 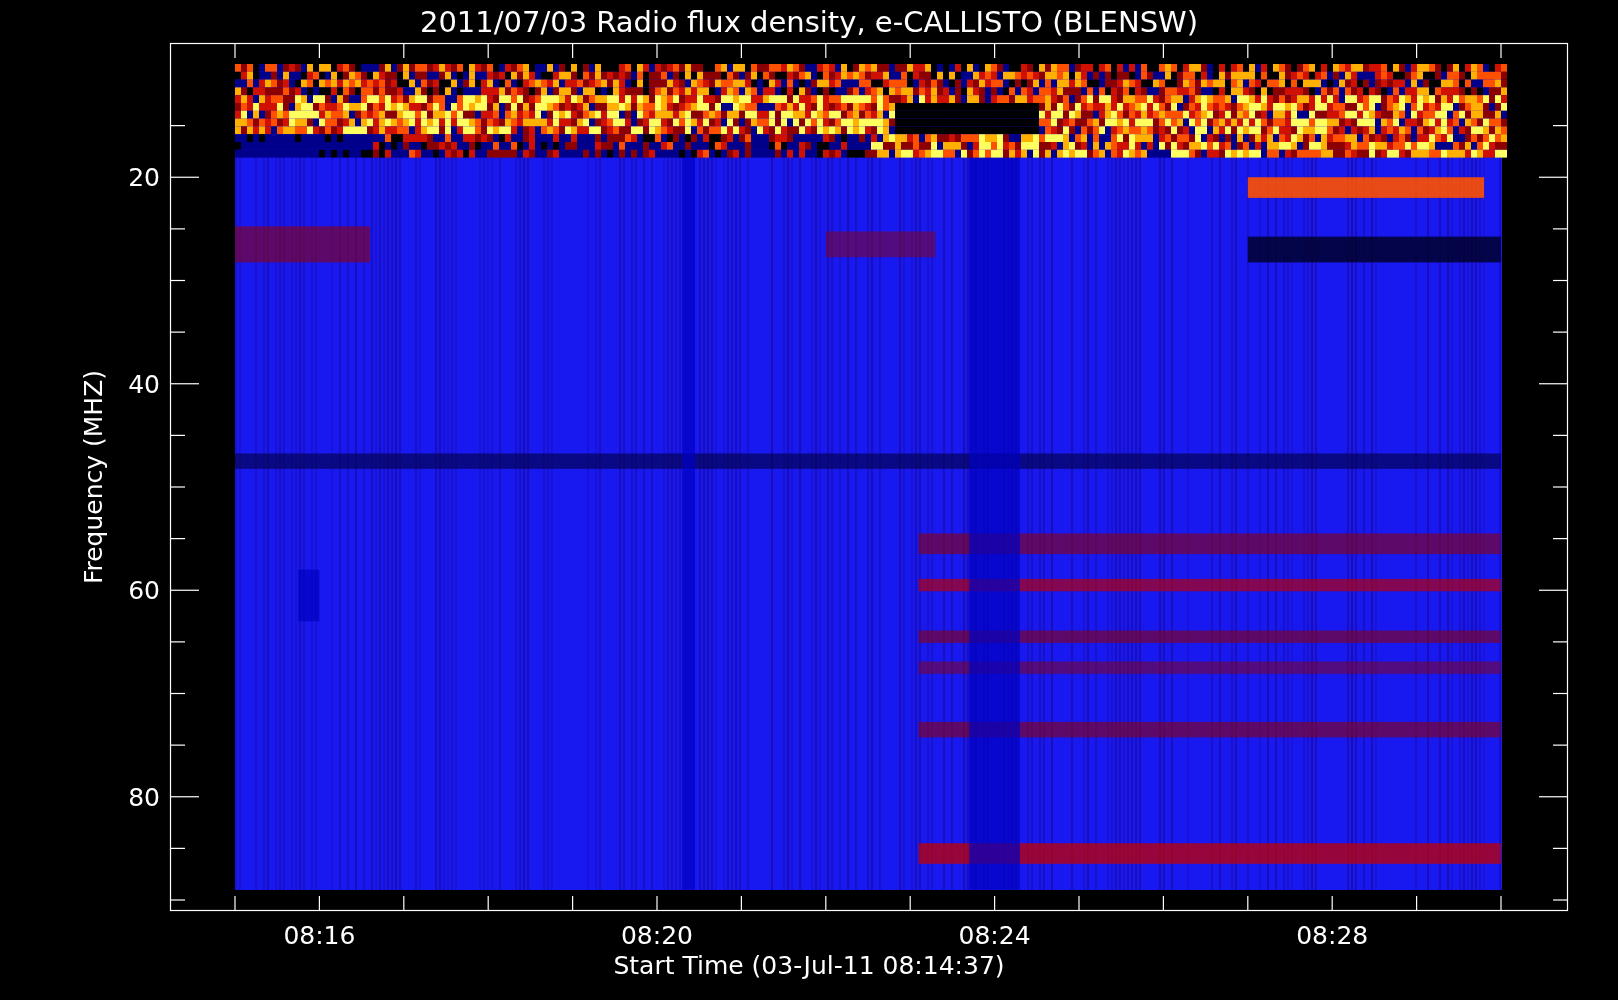 I want to click on tick-label: 80, so click(x=144, y=797).